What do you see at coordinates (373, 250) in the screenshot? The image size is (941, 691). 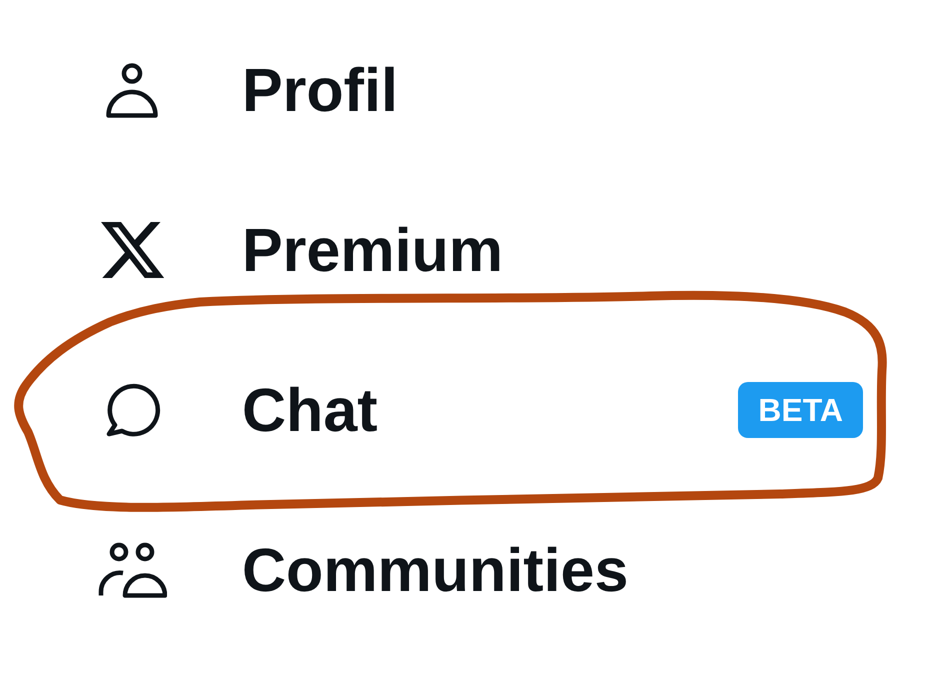 I see `menu-label: Premium` at bounding box center [373, 250].